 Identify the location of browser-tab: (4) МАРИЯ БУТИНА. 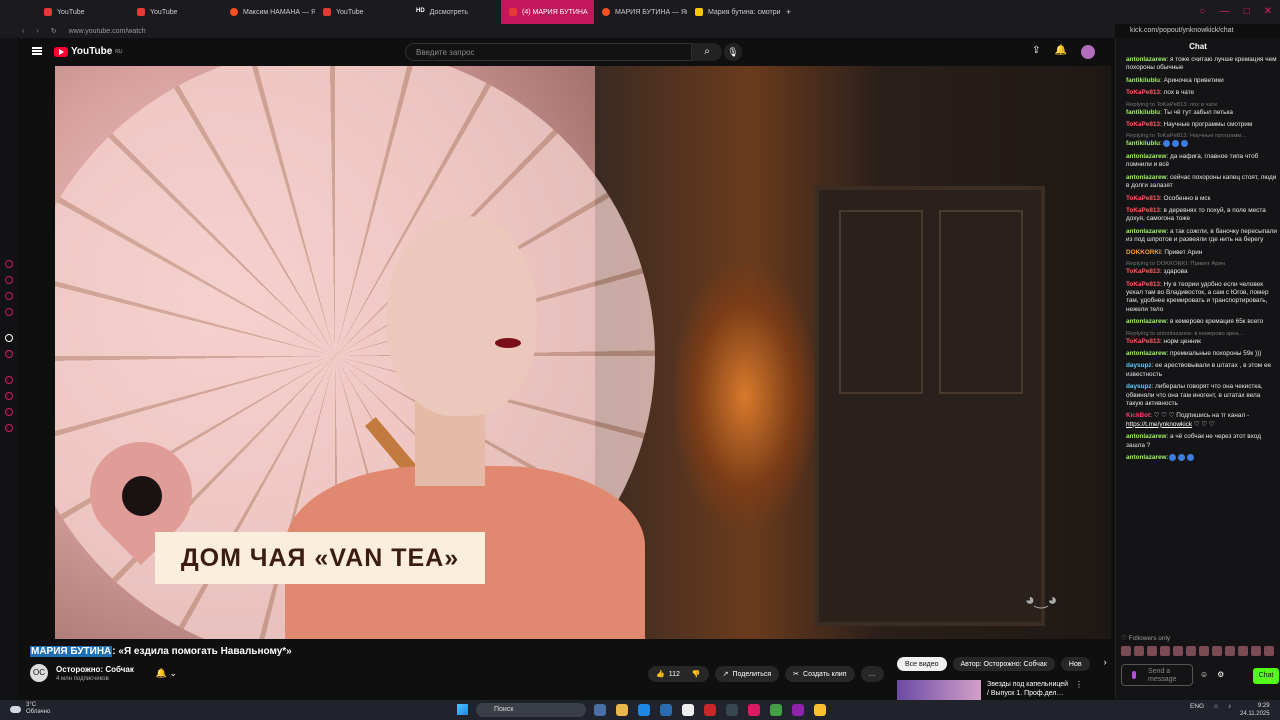
(547, 12).